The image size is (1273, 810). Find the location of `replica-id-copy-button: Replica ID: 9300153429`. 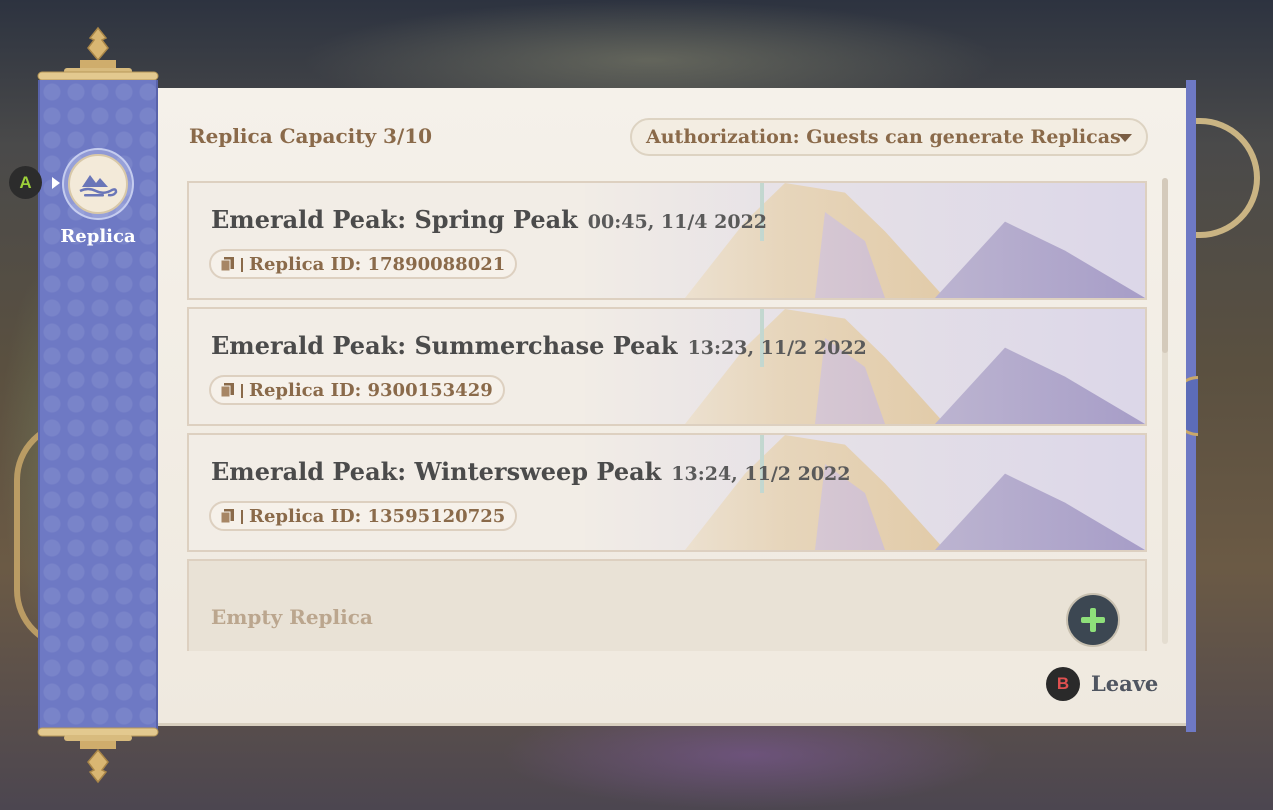

replica-id-copy-button: Replica ID: 9300153429 is located at coordinates (357, 390).